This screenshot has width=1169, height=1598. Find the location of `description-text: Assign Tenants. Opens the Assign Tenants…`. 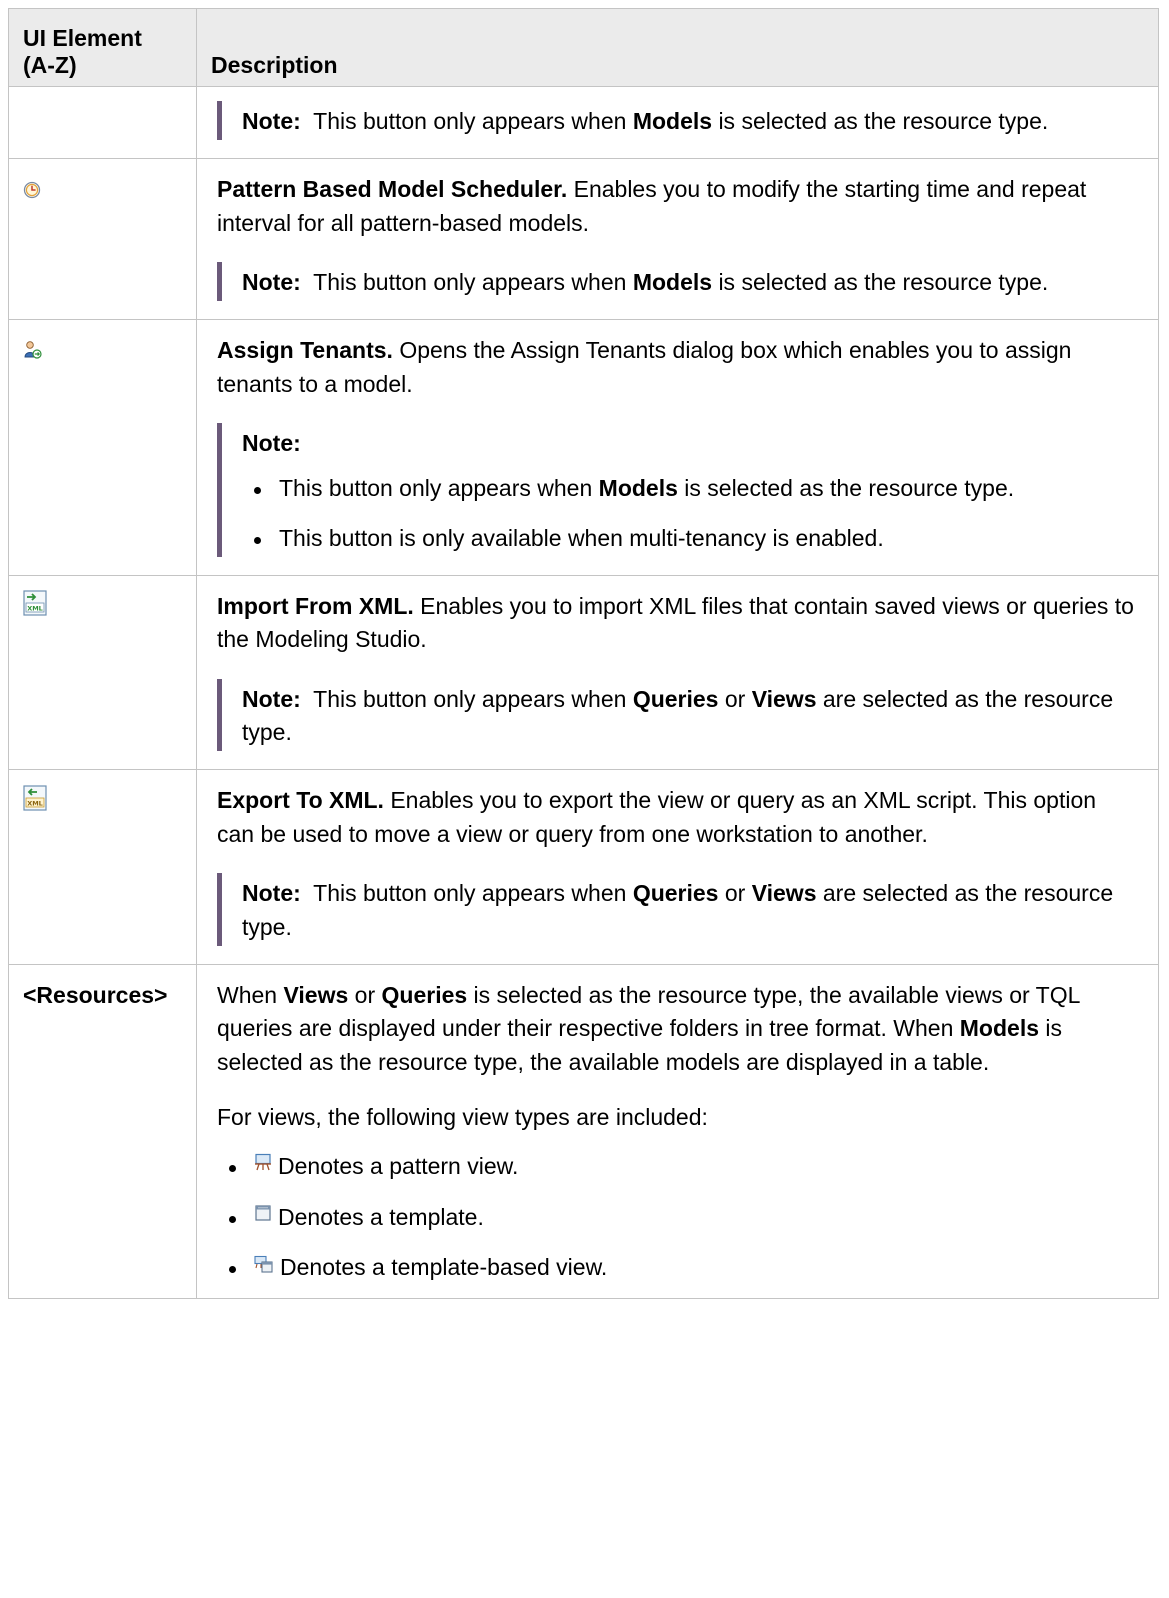

description-text: Assign Tenants. Opens the Assign Tenants… is located at coordinates (677, 367).